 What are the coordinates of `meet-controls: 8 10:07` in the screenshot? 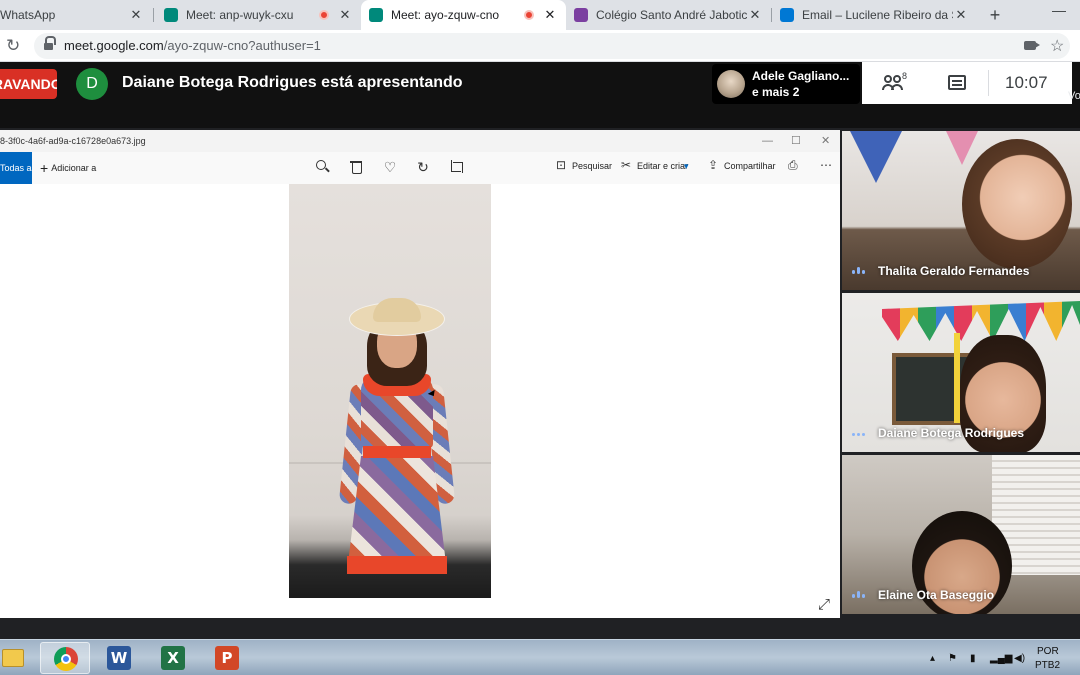 It's located at (967, 83).